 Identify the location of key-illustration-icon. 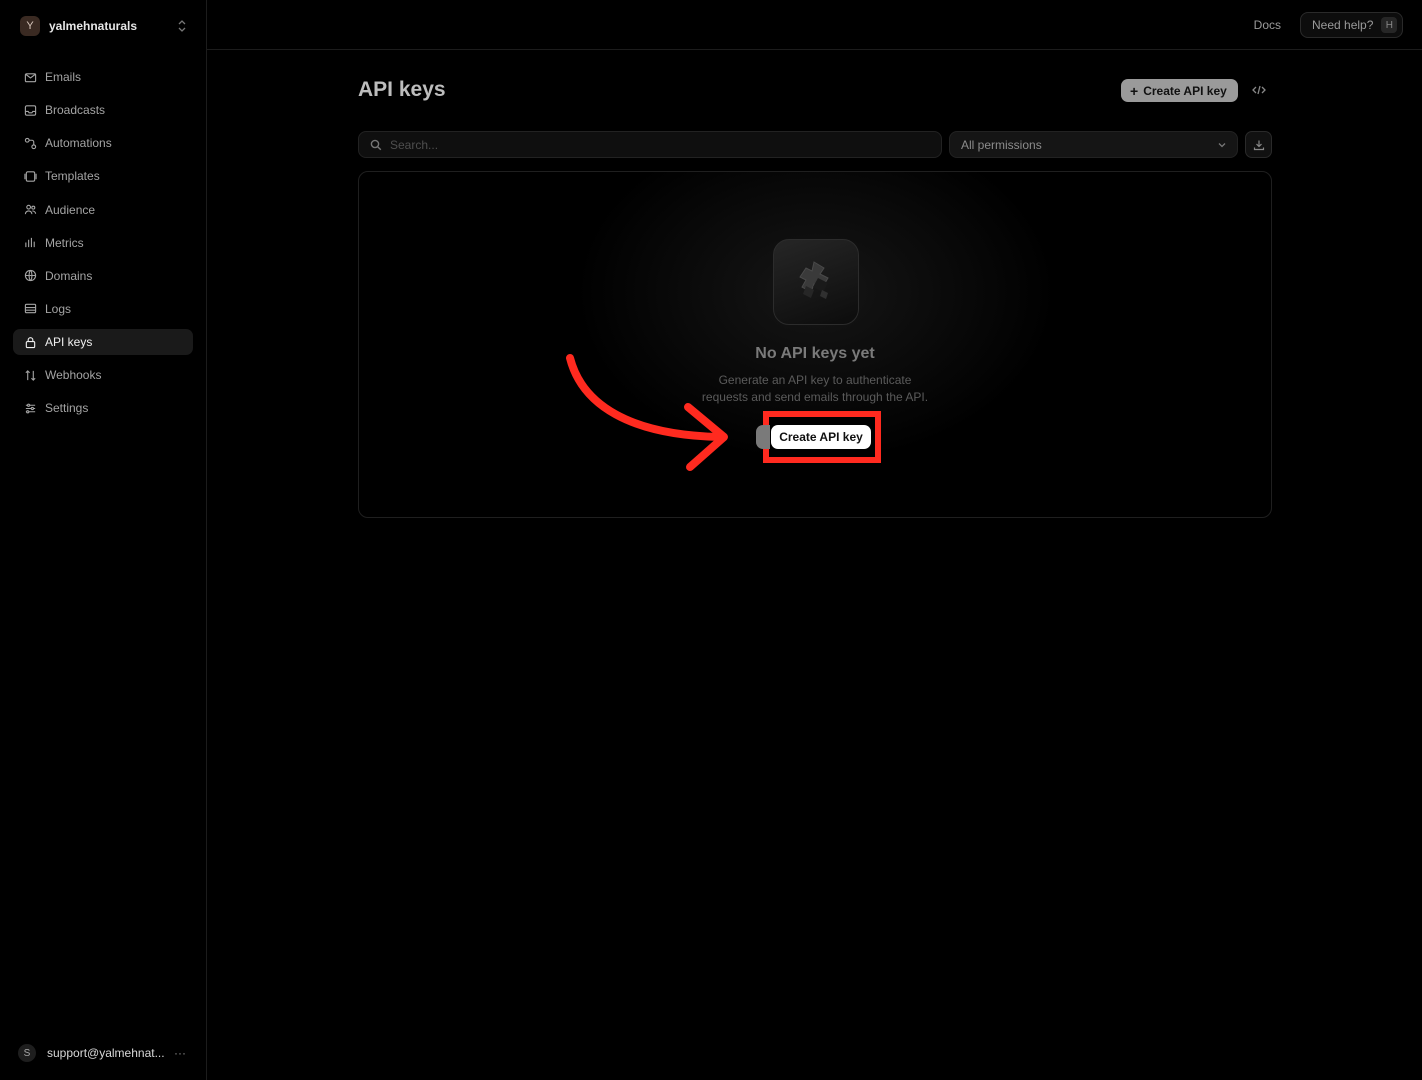
(816, 282).